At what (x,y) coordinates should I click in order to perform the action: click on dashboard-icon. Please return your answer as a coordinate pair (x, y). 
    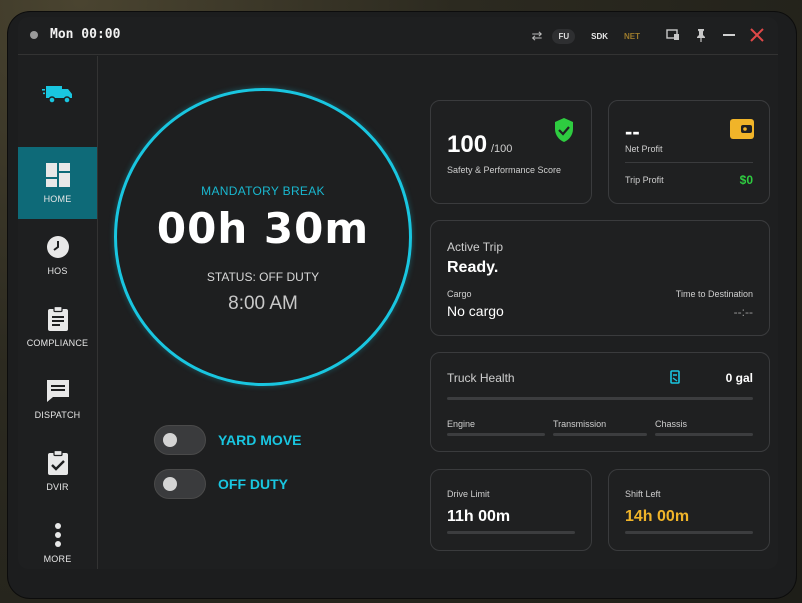
    Looking at the image, I should click on (58, 175).